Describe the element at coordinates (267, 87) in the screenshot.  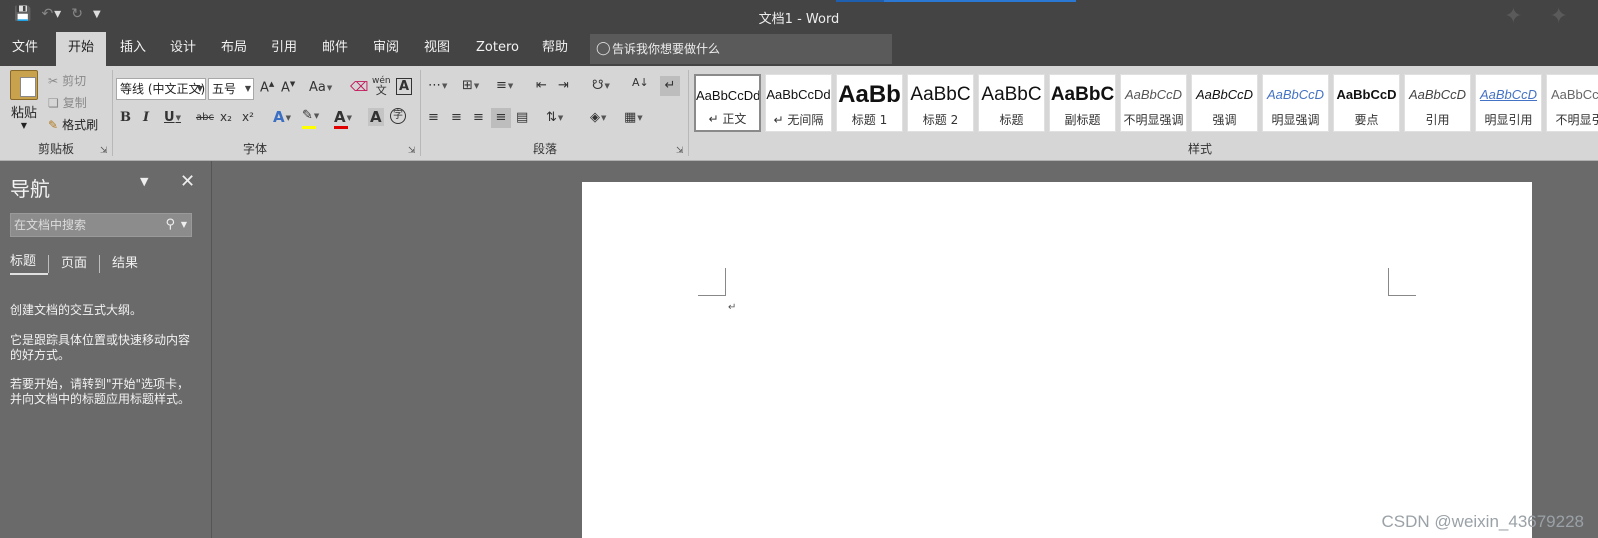
I see `grow-font-icon: A▲` at that location.